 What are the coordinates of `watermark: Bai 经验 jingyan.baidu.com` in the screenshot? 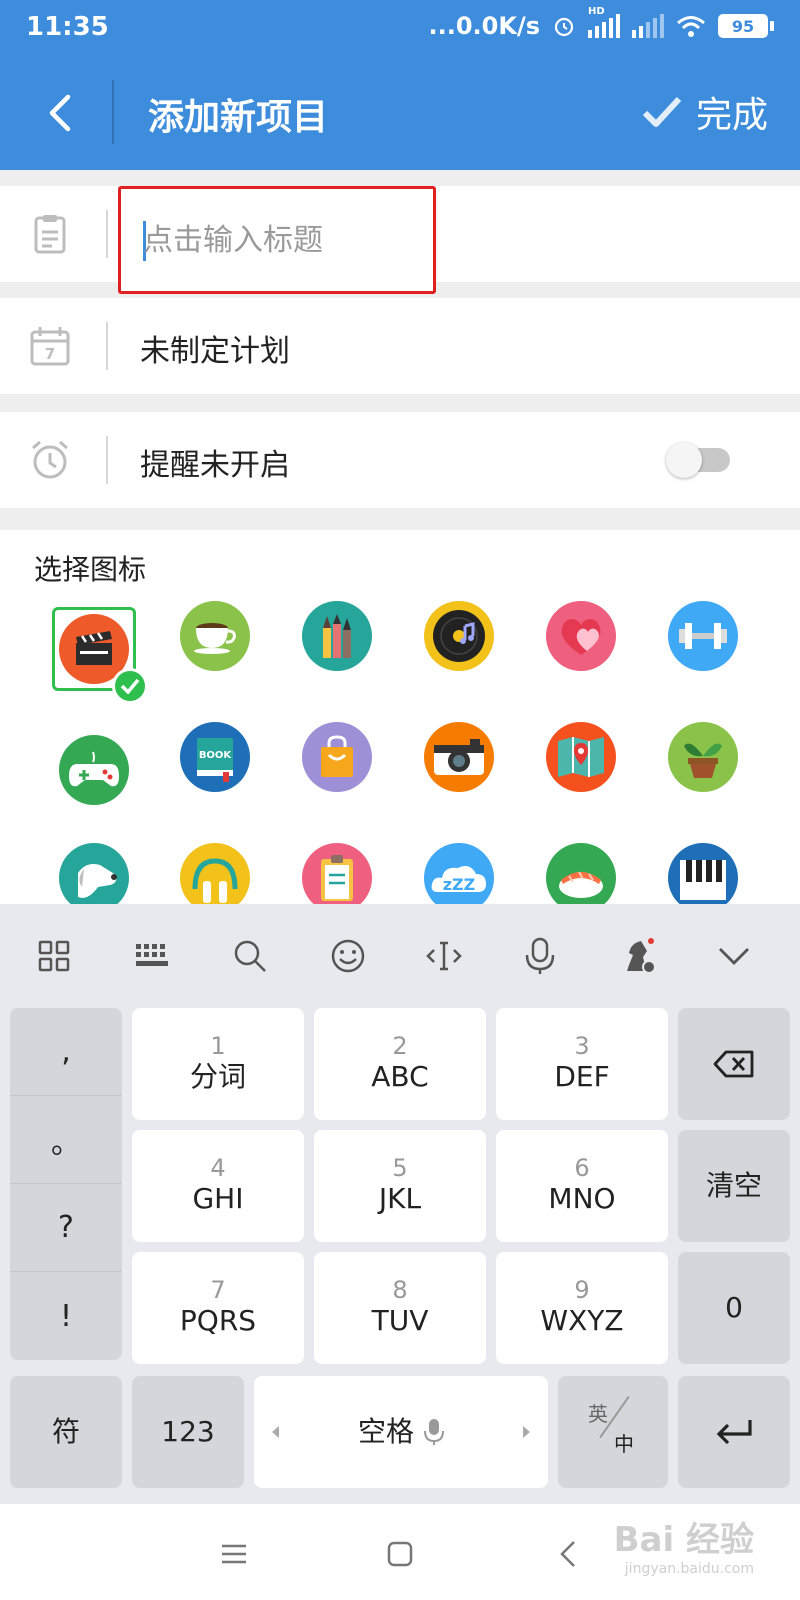 It's located at (684, 1544).